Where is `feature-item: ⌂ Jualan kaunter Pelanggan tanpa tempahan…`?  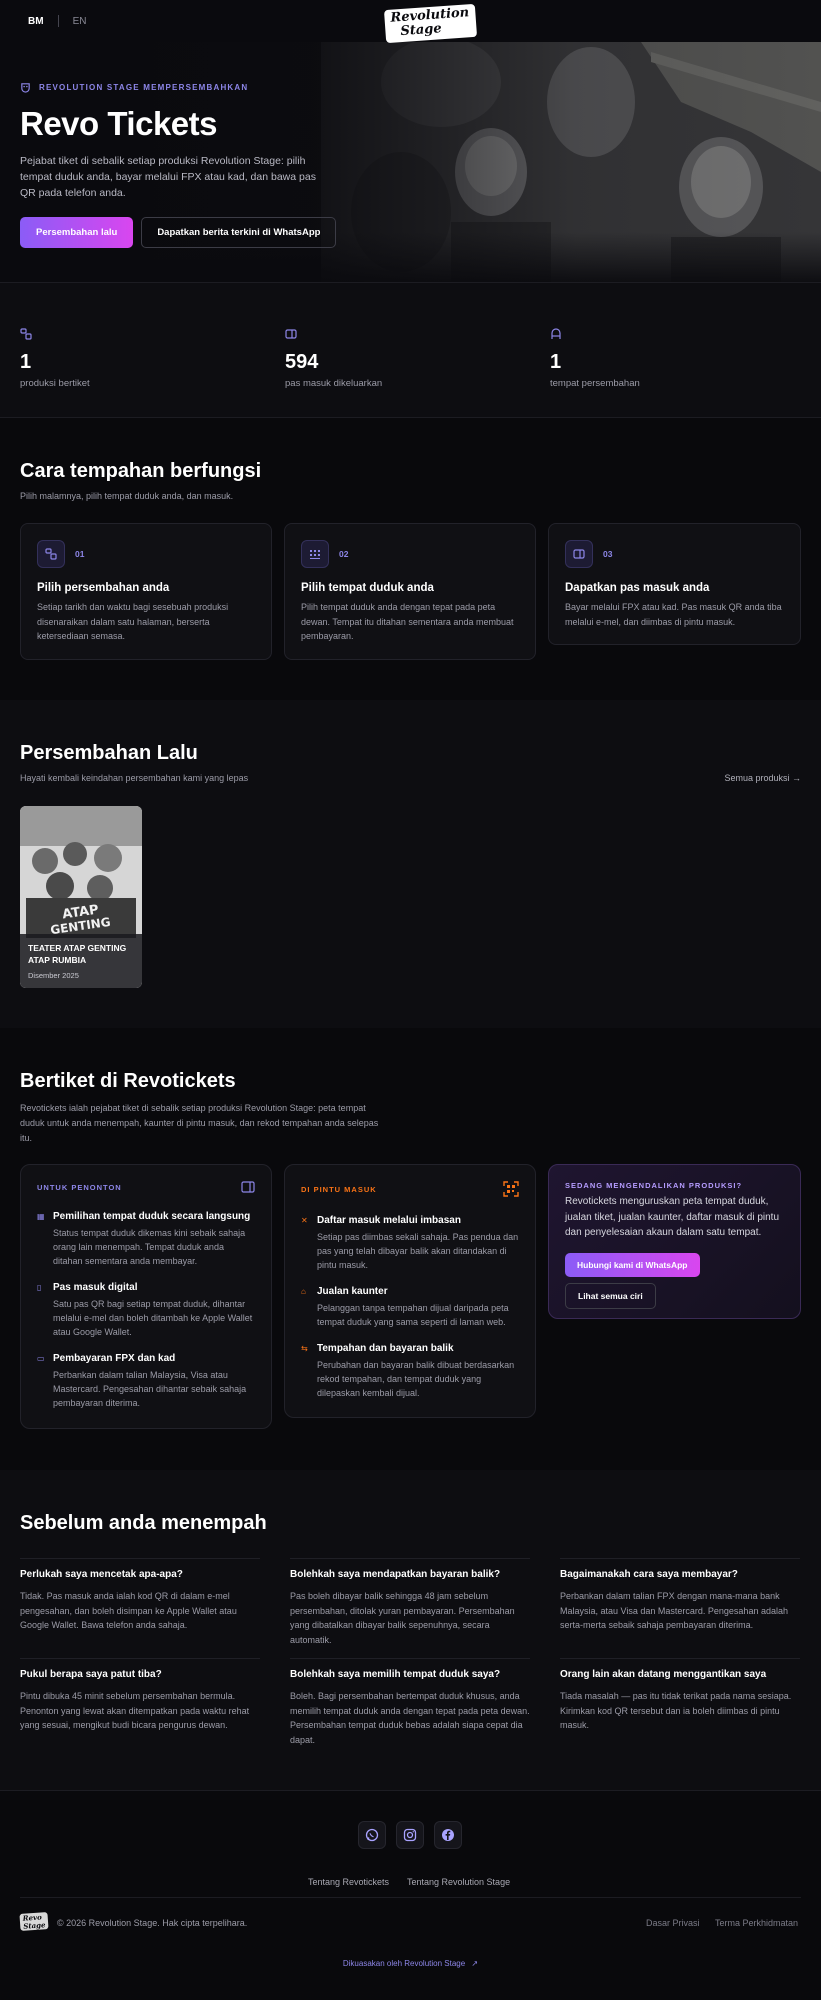
feature-item: ⌂ Jualan kaunter Pelanggan tanpa tempahan… is located at coordinates (410, 1307).